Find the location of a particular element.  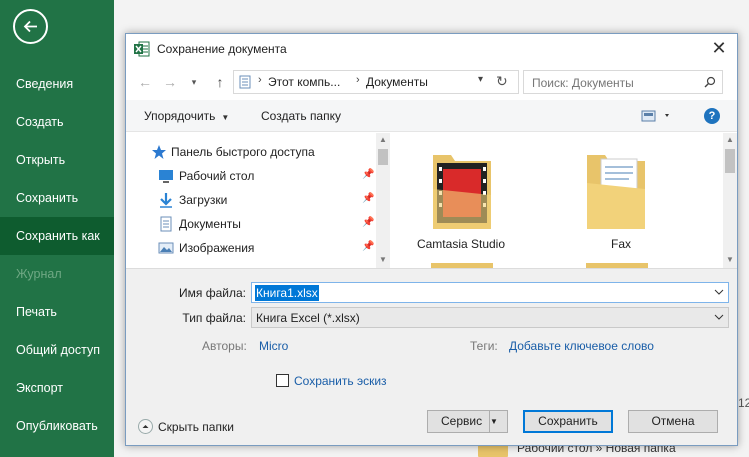

dialog-titlebar: Сохранение документа ✕ is located at coordinates (431, 49).